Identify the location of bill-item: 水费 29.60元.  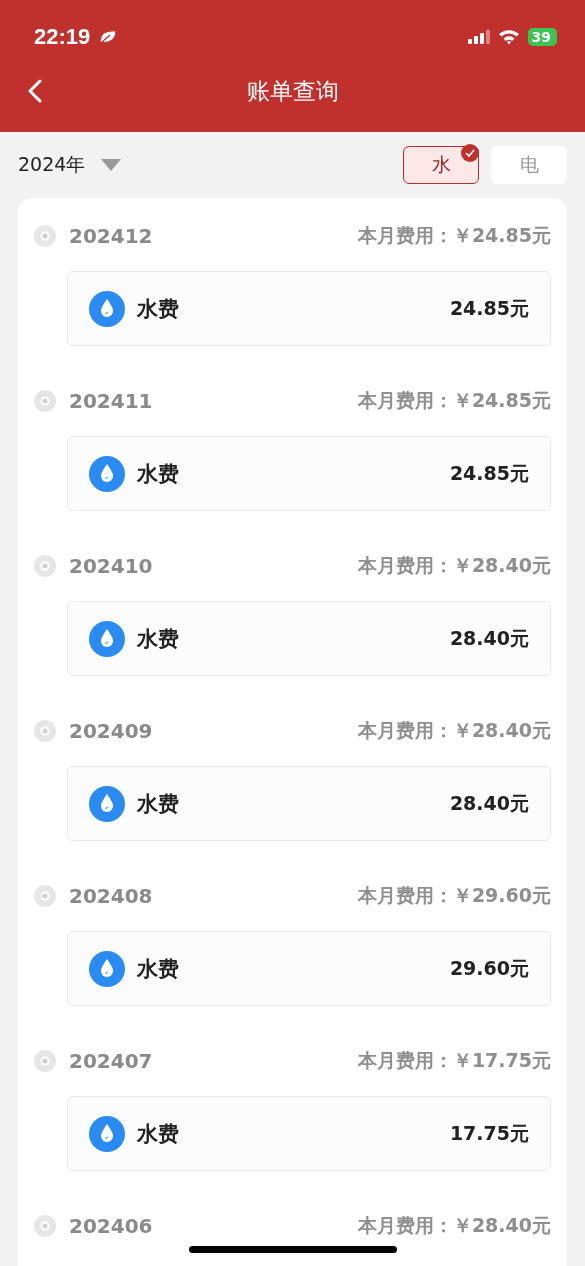
(309, 968).